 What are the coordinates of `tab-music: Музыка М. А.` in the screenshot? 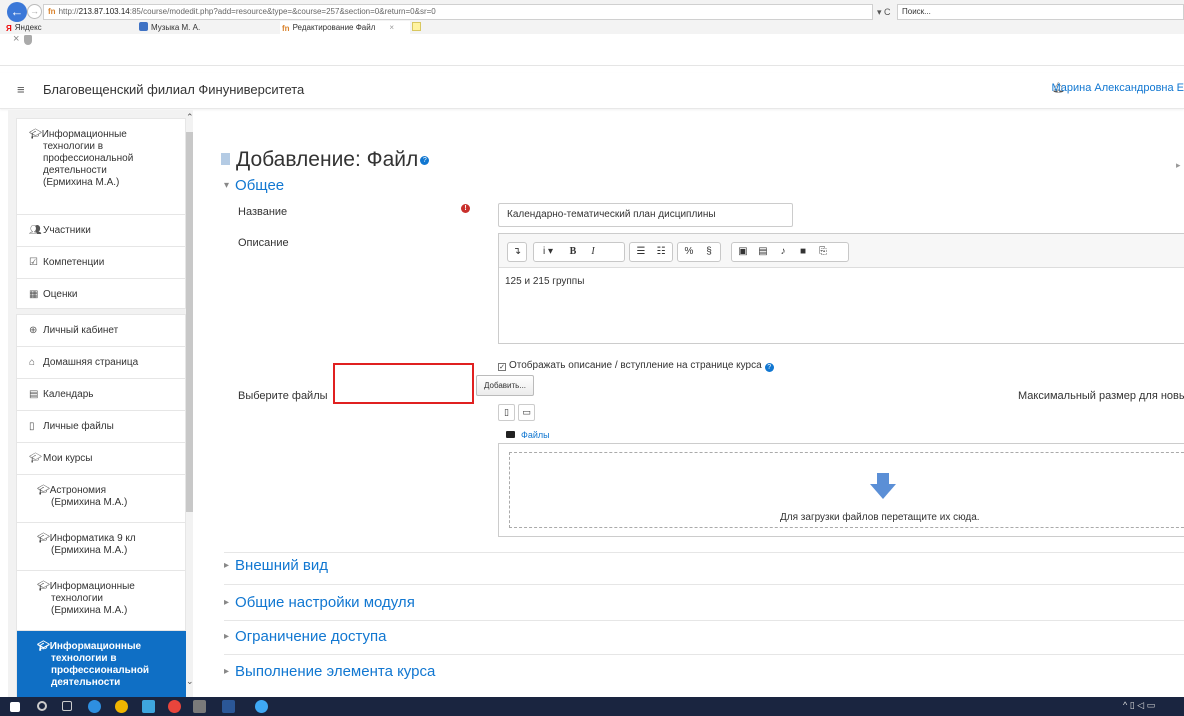 It's located at (169, 27).